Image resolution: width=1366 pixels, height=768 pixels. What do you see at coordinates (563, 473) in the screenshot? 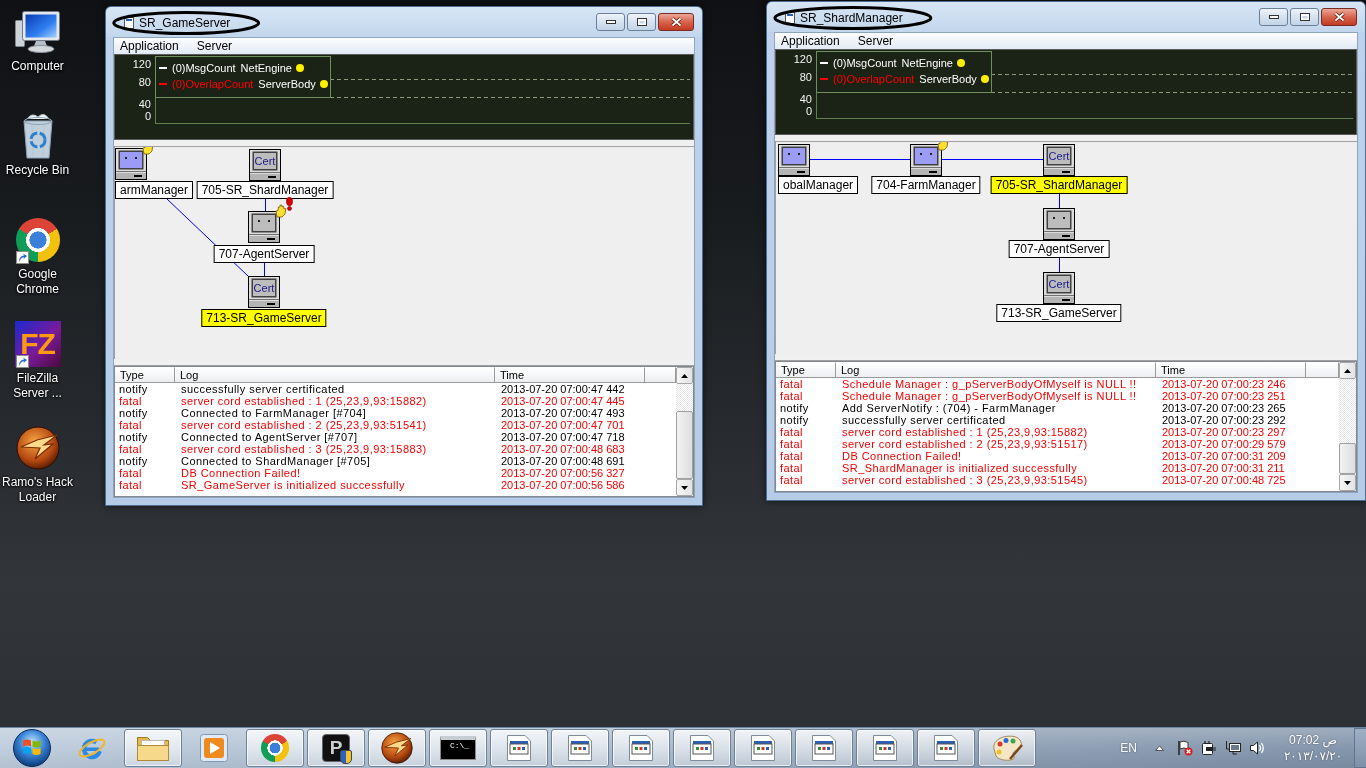
I see `log-cell-text: 2013-07-20 07:00:56 327` at bounding box center [563, 473].